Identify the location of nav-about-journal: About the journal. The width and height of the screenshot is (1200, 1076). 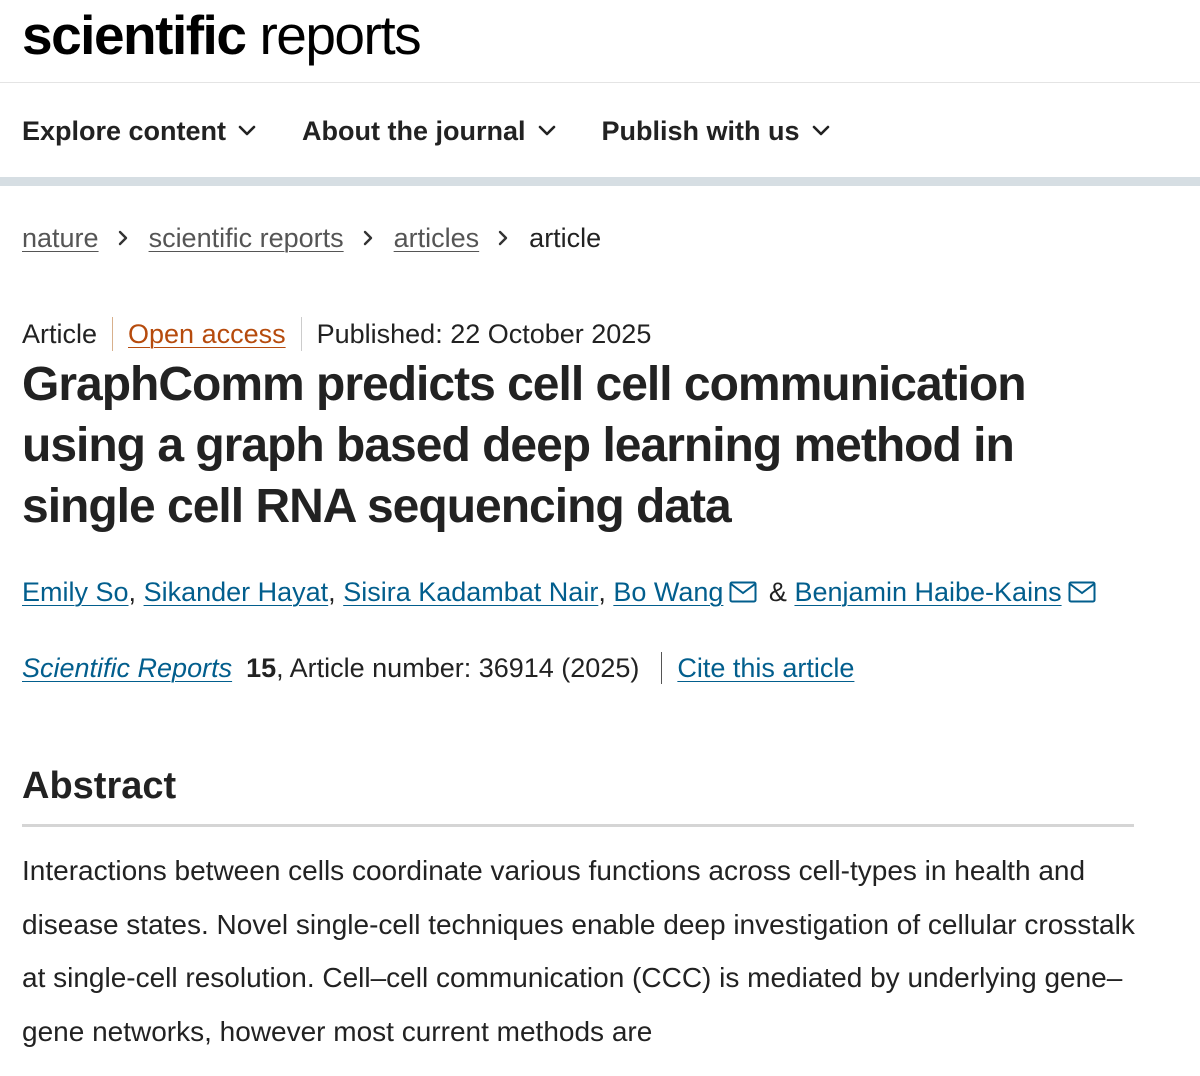
(428, 131).